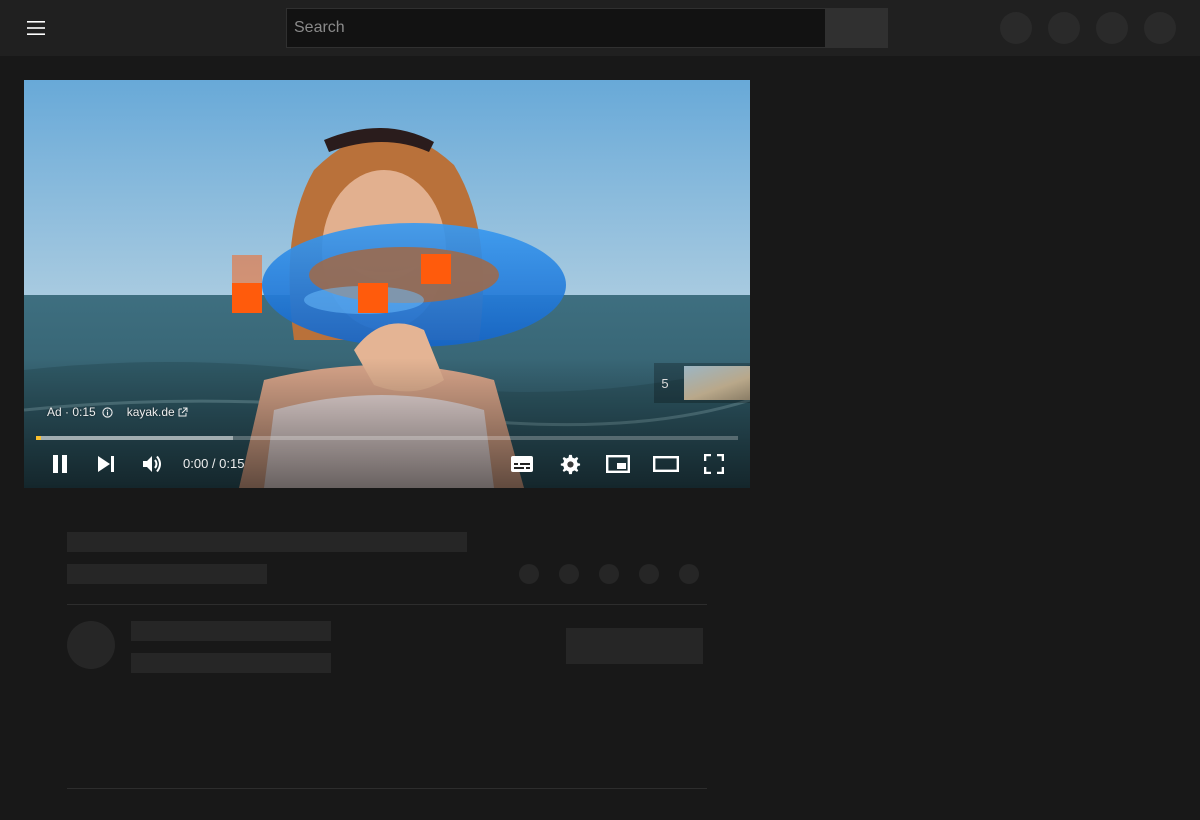 Image resolution: width=1200 pixels, height=820 pixels. I want to click on ad-info: Ad · 0:15 kayak.de, so click(117, 412).